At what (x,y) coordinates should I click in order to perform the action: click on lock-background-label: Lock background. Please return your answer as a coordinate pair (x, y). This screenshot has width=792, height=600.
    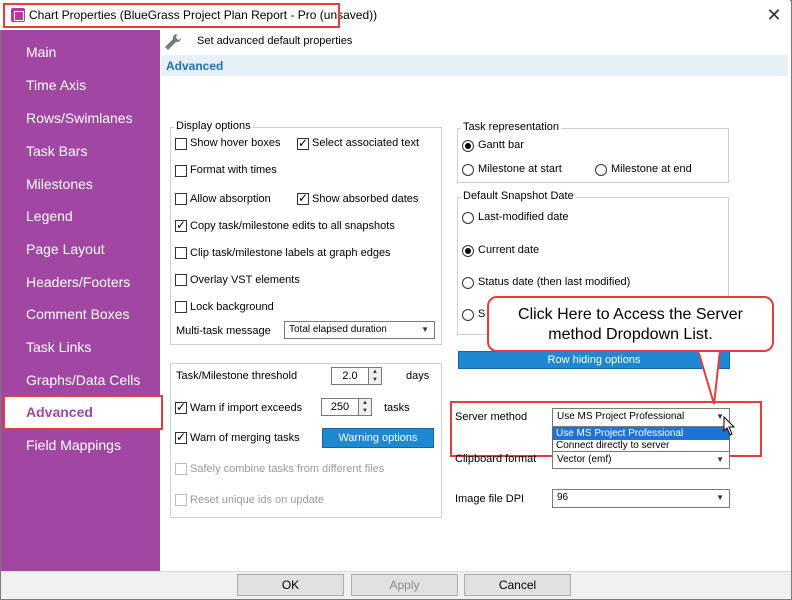
    Looking at the image, I should click on (232, 307).